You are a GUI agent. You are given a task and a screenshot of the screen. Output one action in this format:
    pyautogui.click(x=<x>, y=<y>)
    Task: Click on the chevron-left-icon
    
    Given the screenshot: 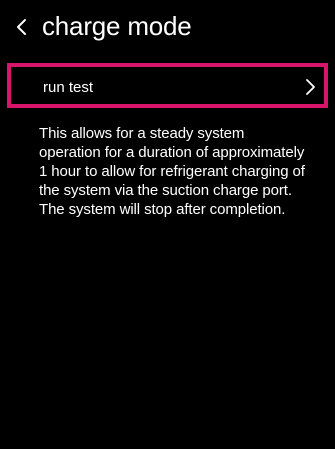 What is the action you would take?
    pyautogui.click(x=22, y=27)
    